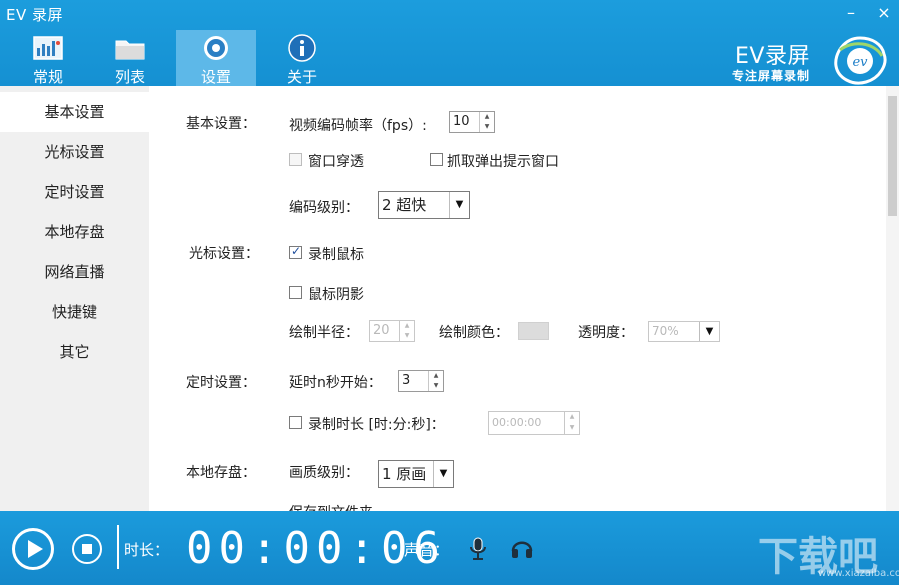 Image resolution: width=899 pixels, height=585 pixels. Describe the element at coordinates (517, 422) in the screenshot. I see `duration-value: 00:00:00` at that location.